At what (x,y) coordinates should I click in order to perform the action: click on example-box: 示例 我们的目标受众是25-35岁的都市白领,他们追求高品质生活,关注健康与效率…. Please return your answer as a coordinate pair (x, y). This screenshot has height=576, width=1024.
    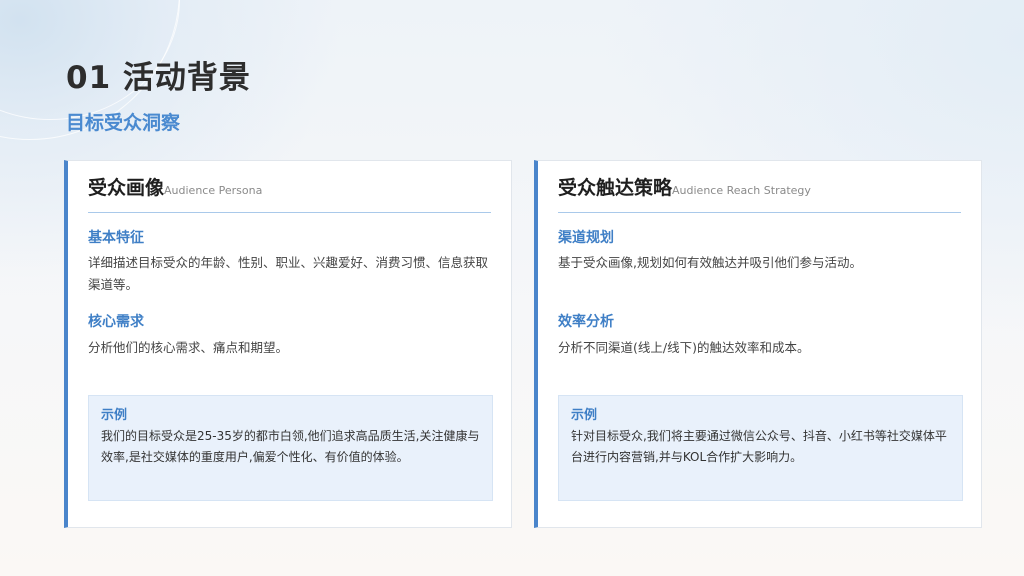
    Looking at the image, I should click on (290, 448).